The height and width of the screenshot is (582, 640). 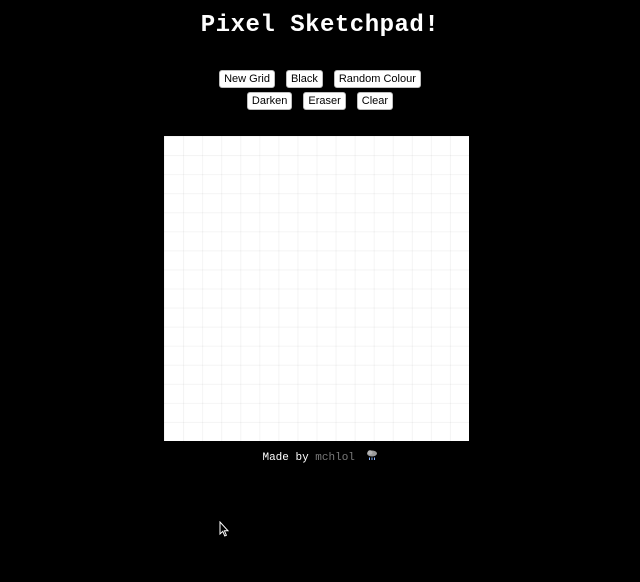 What do you see at coordinates (304, 79) in the screenshot?
I see `black-button: Black` at bounding box center [304, 79].